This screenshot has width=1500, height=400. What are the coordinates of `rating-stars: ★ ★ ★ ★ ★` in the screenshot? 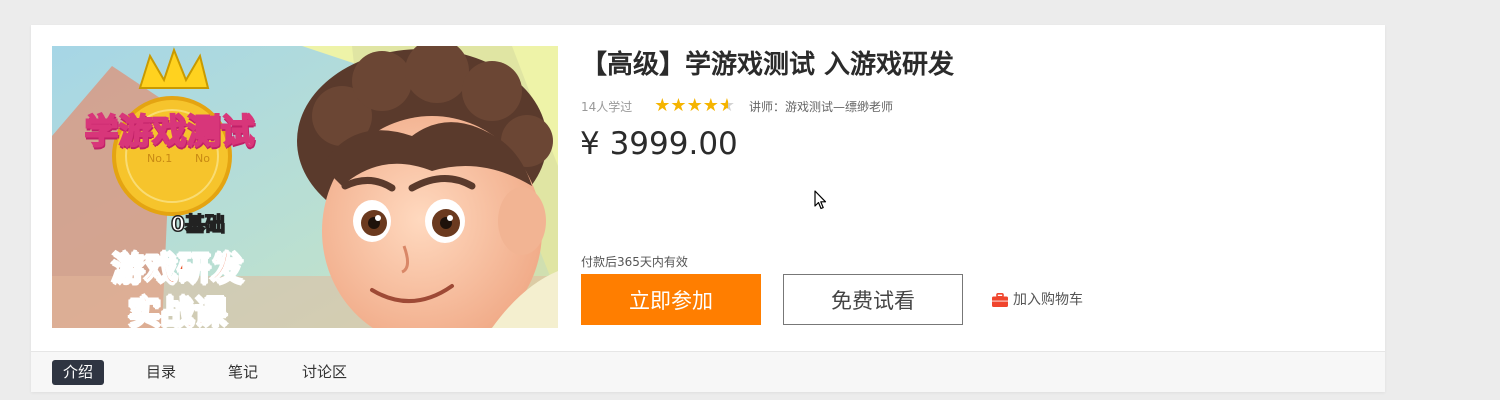 It's located at (694, 106).